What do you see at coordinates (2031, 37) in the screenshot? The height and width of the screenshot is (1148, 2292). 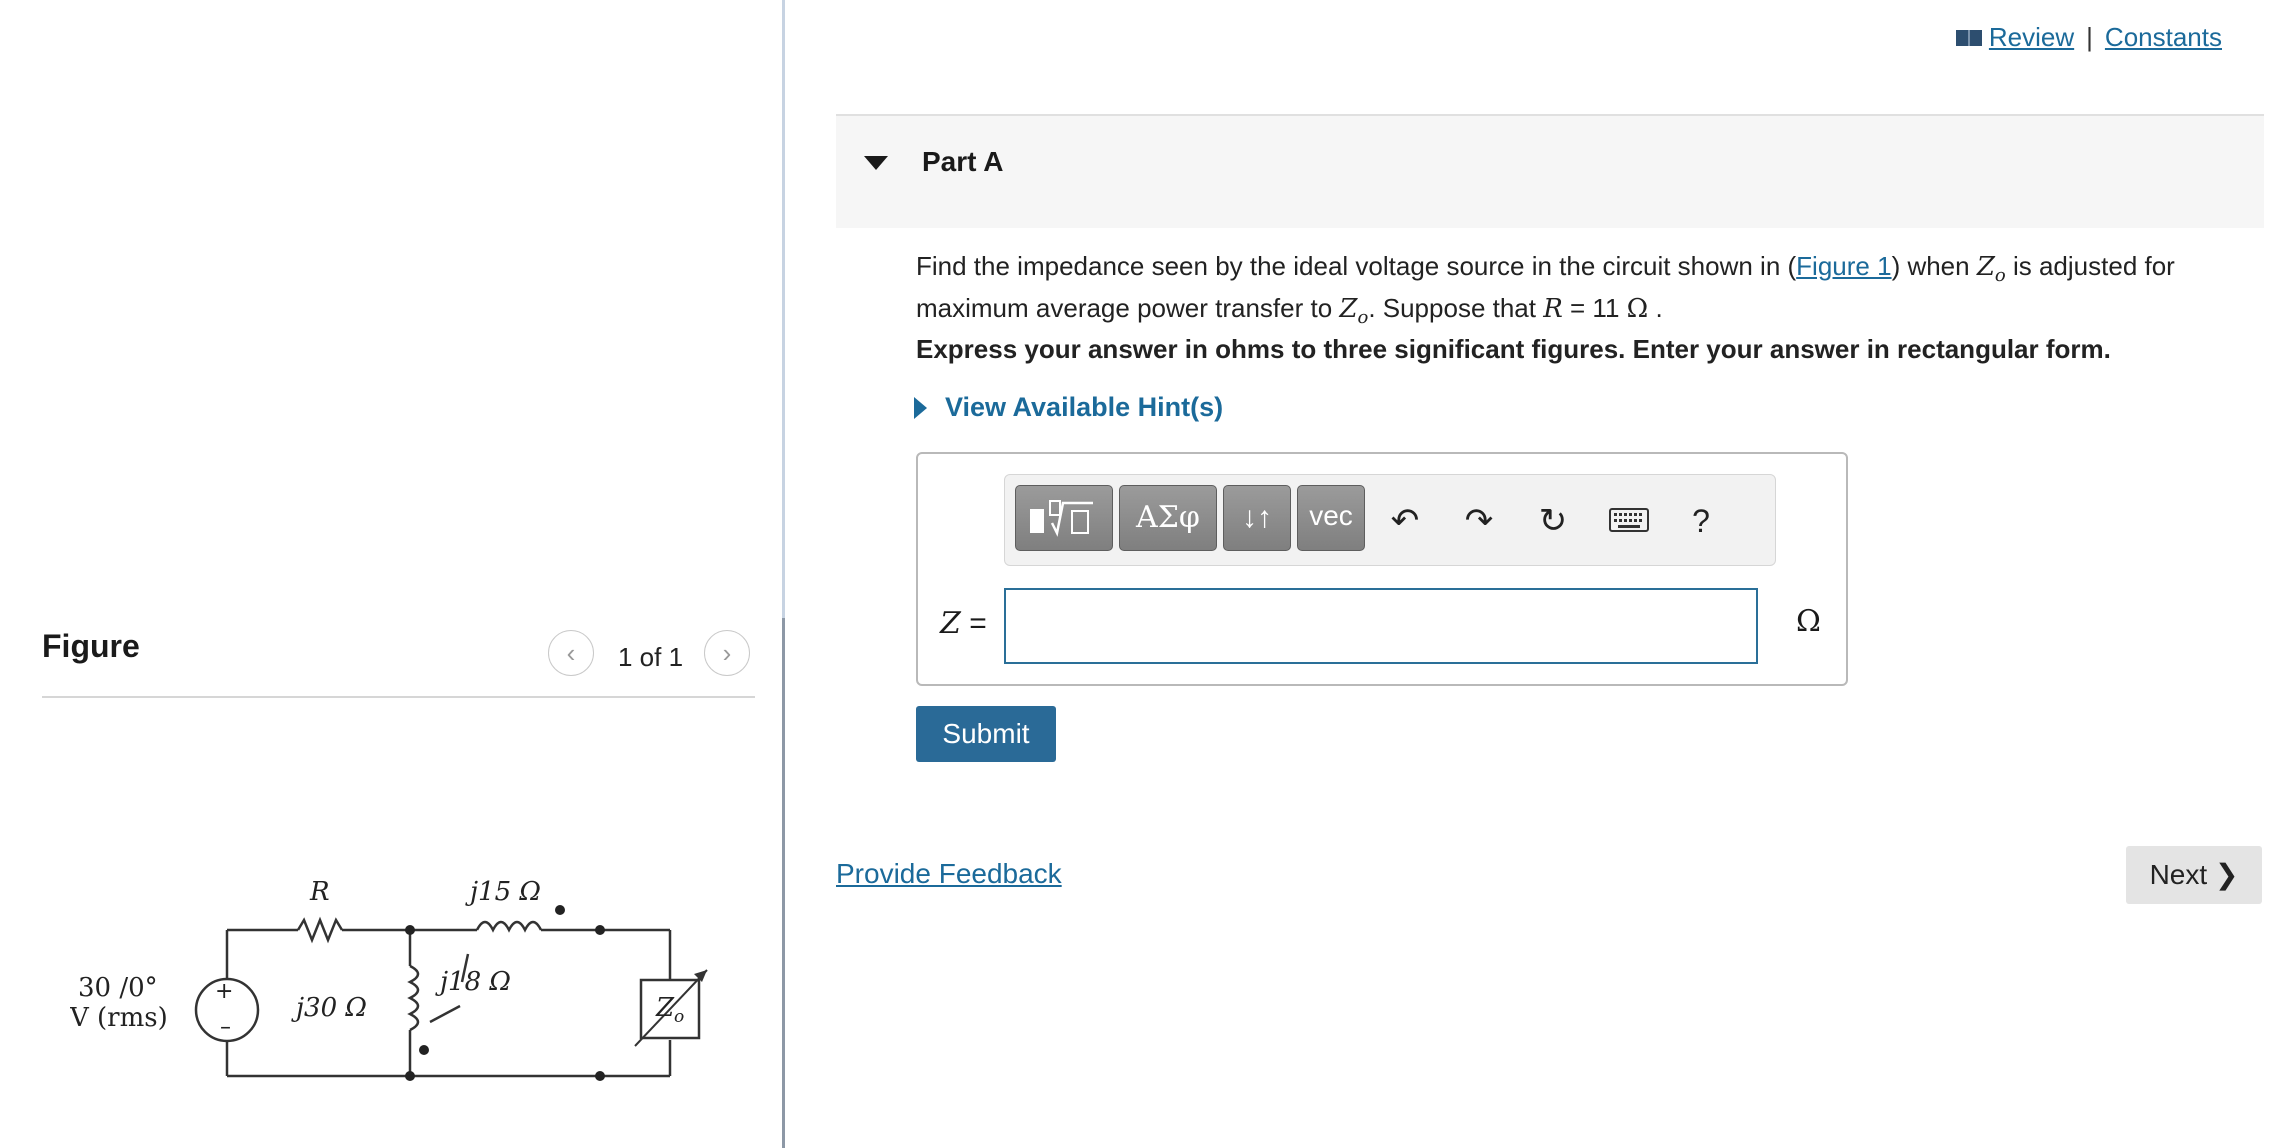 I see `review-label: Review` at bounding box center [2031, 37].